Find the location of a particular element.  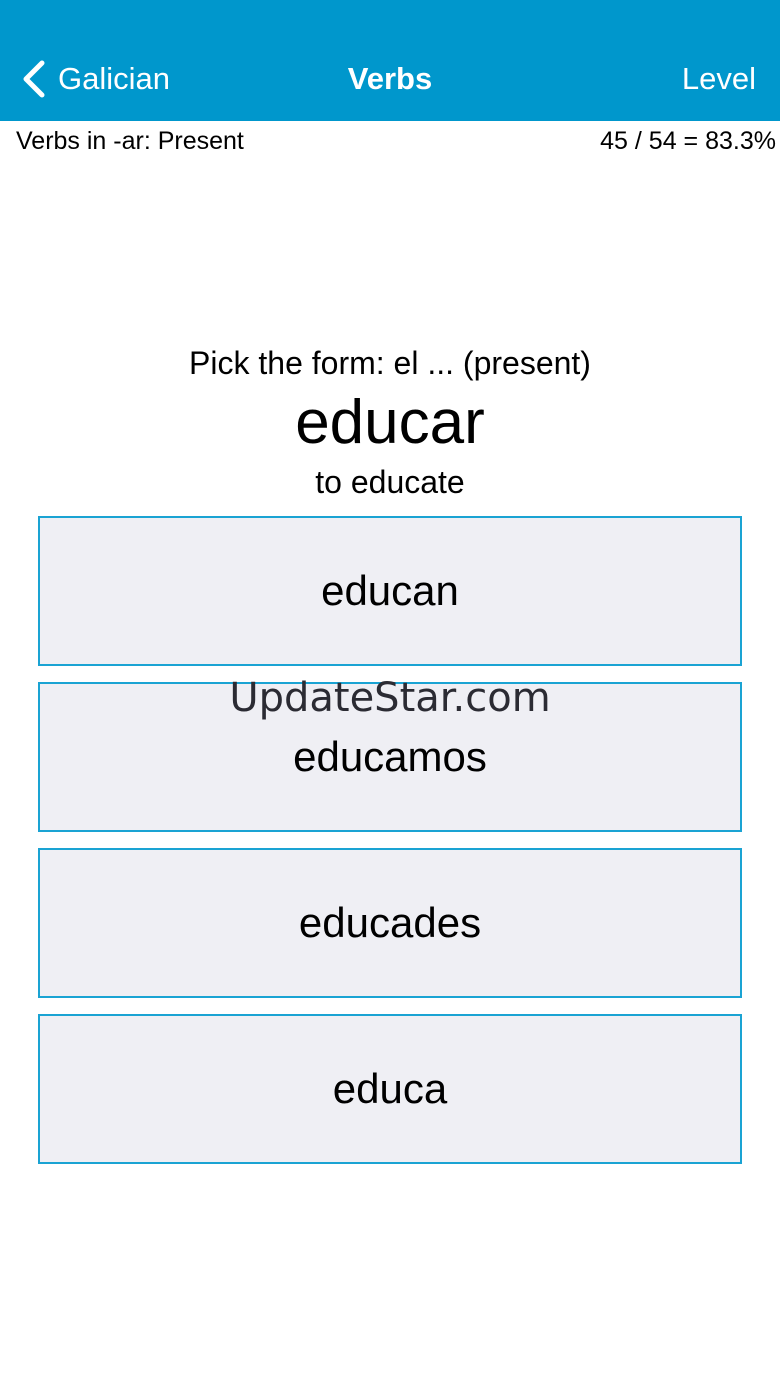

level-button: Level is located at coordinates (719, 79).